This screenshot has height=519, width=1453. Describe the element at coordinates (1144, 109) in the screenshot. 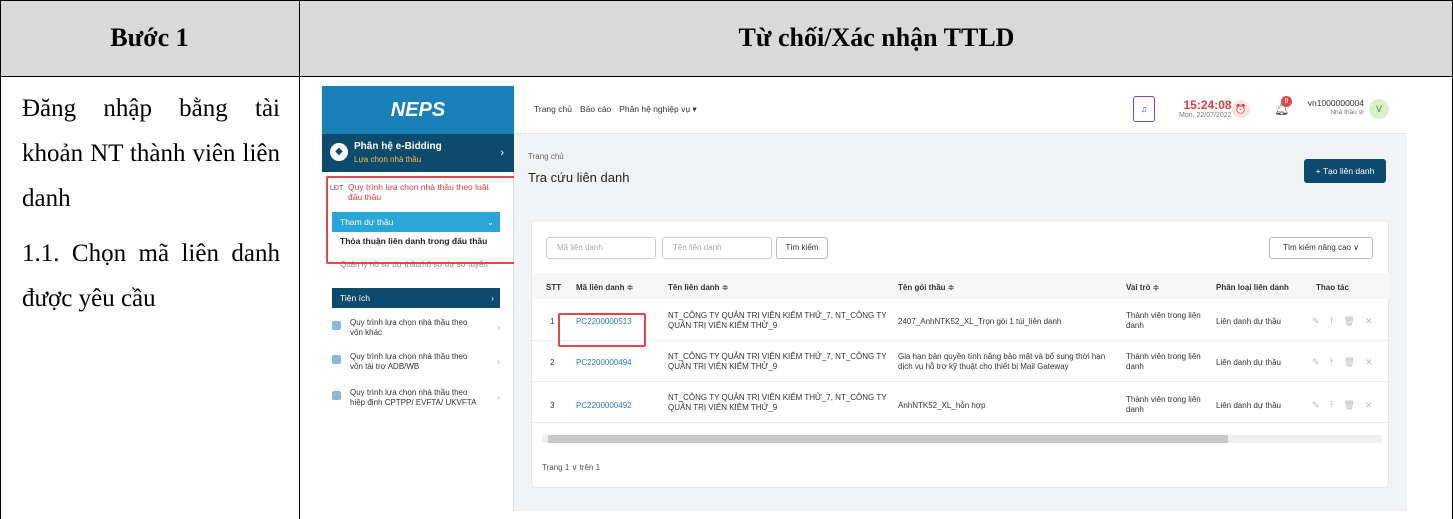

I see `headset-icon: ♫` at that location.